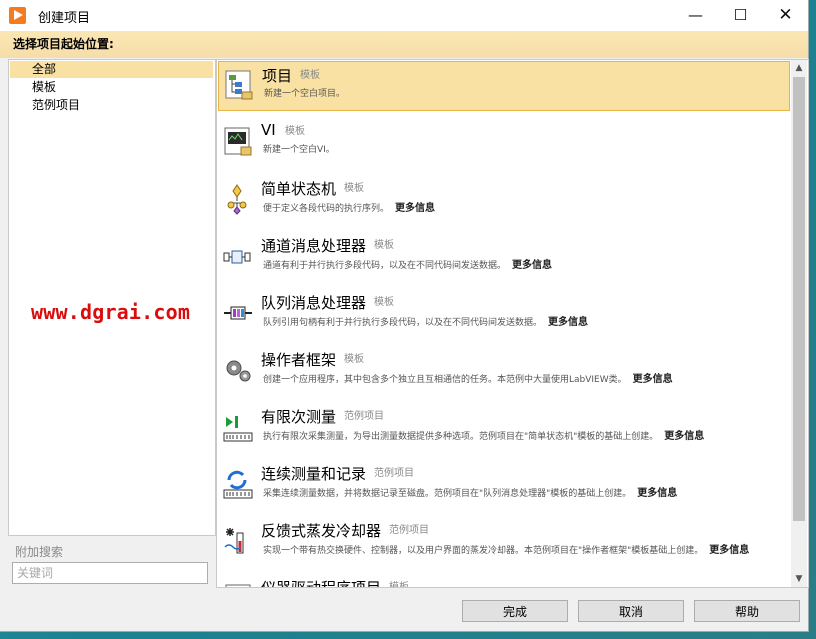 This screenshot has width=816, height=639. Describe the element at coordinates (238, 141) in the screenshot. I see `vi-icon` at that location.